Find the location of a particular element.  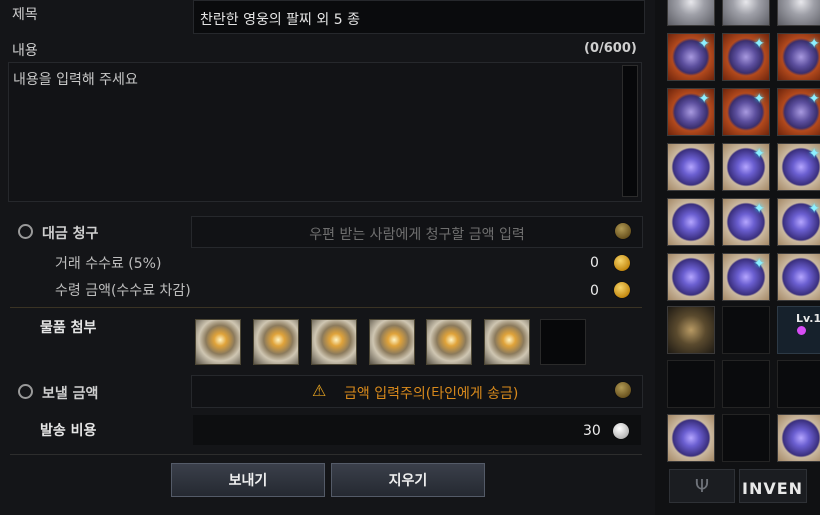

send-amount-label: 보낼 금액 is located at coordinates (70, 394).